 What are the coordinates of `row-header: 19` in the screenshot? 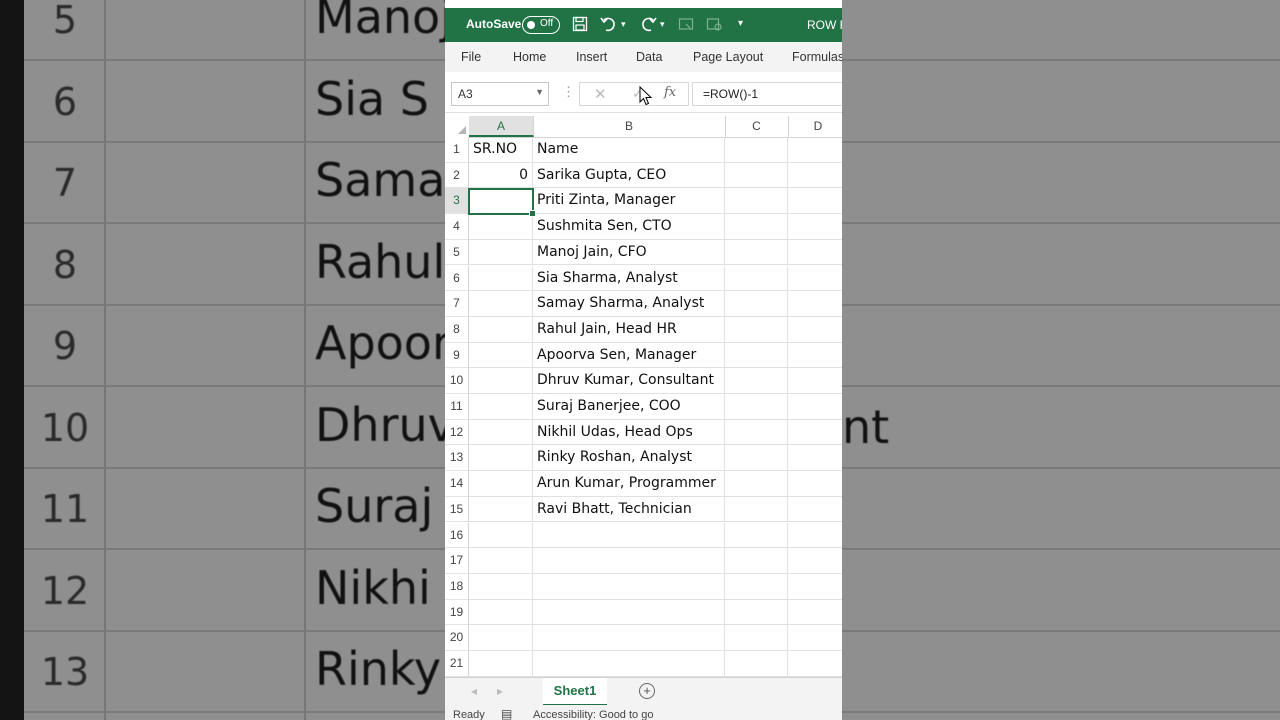 It's located at (457, 612).